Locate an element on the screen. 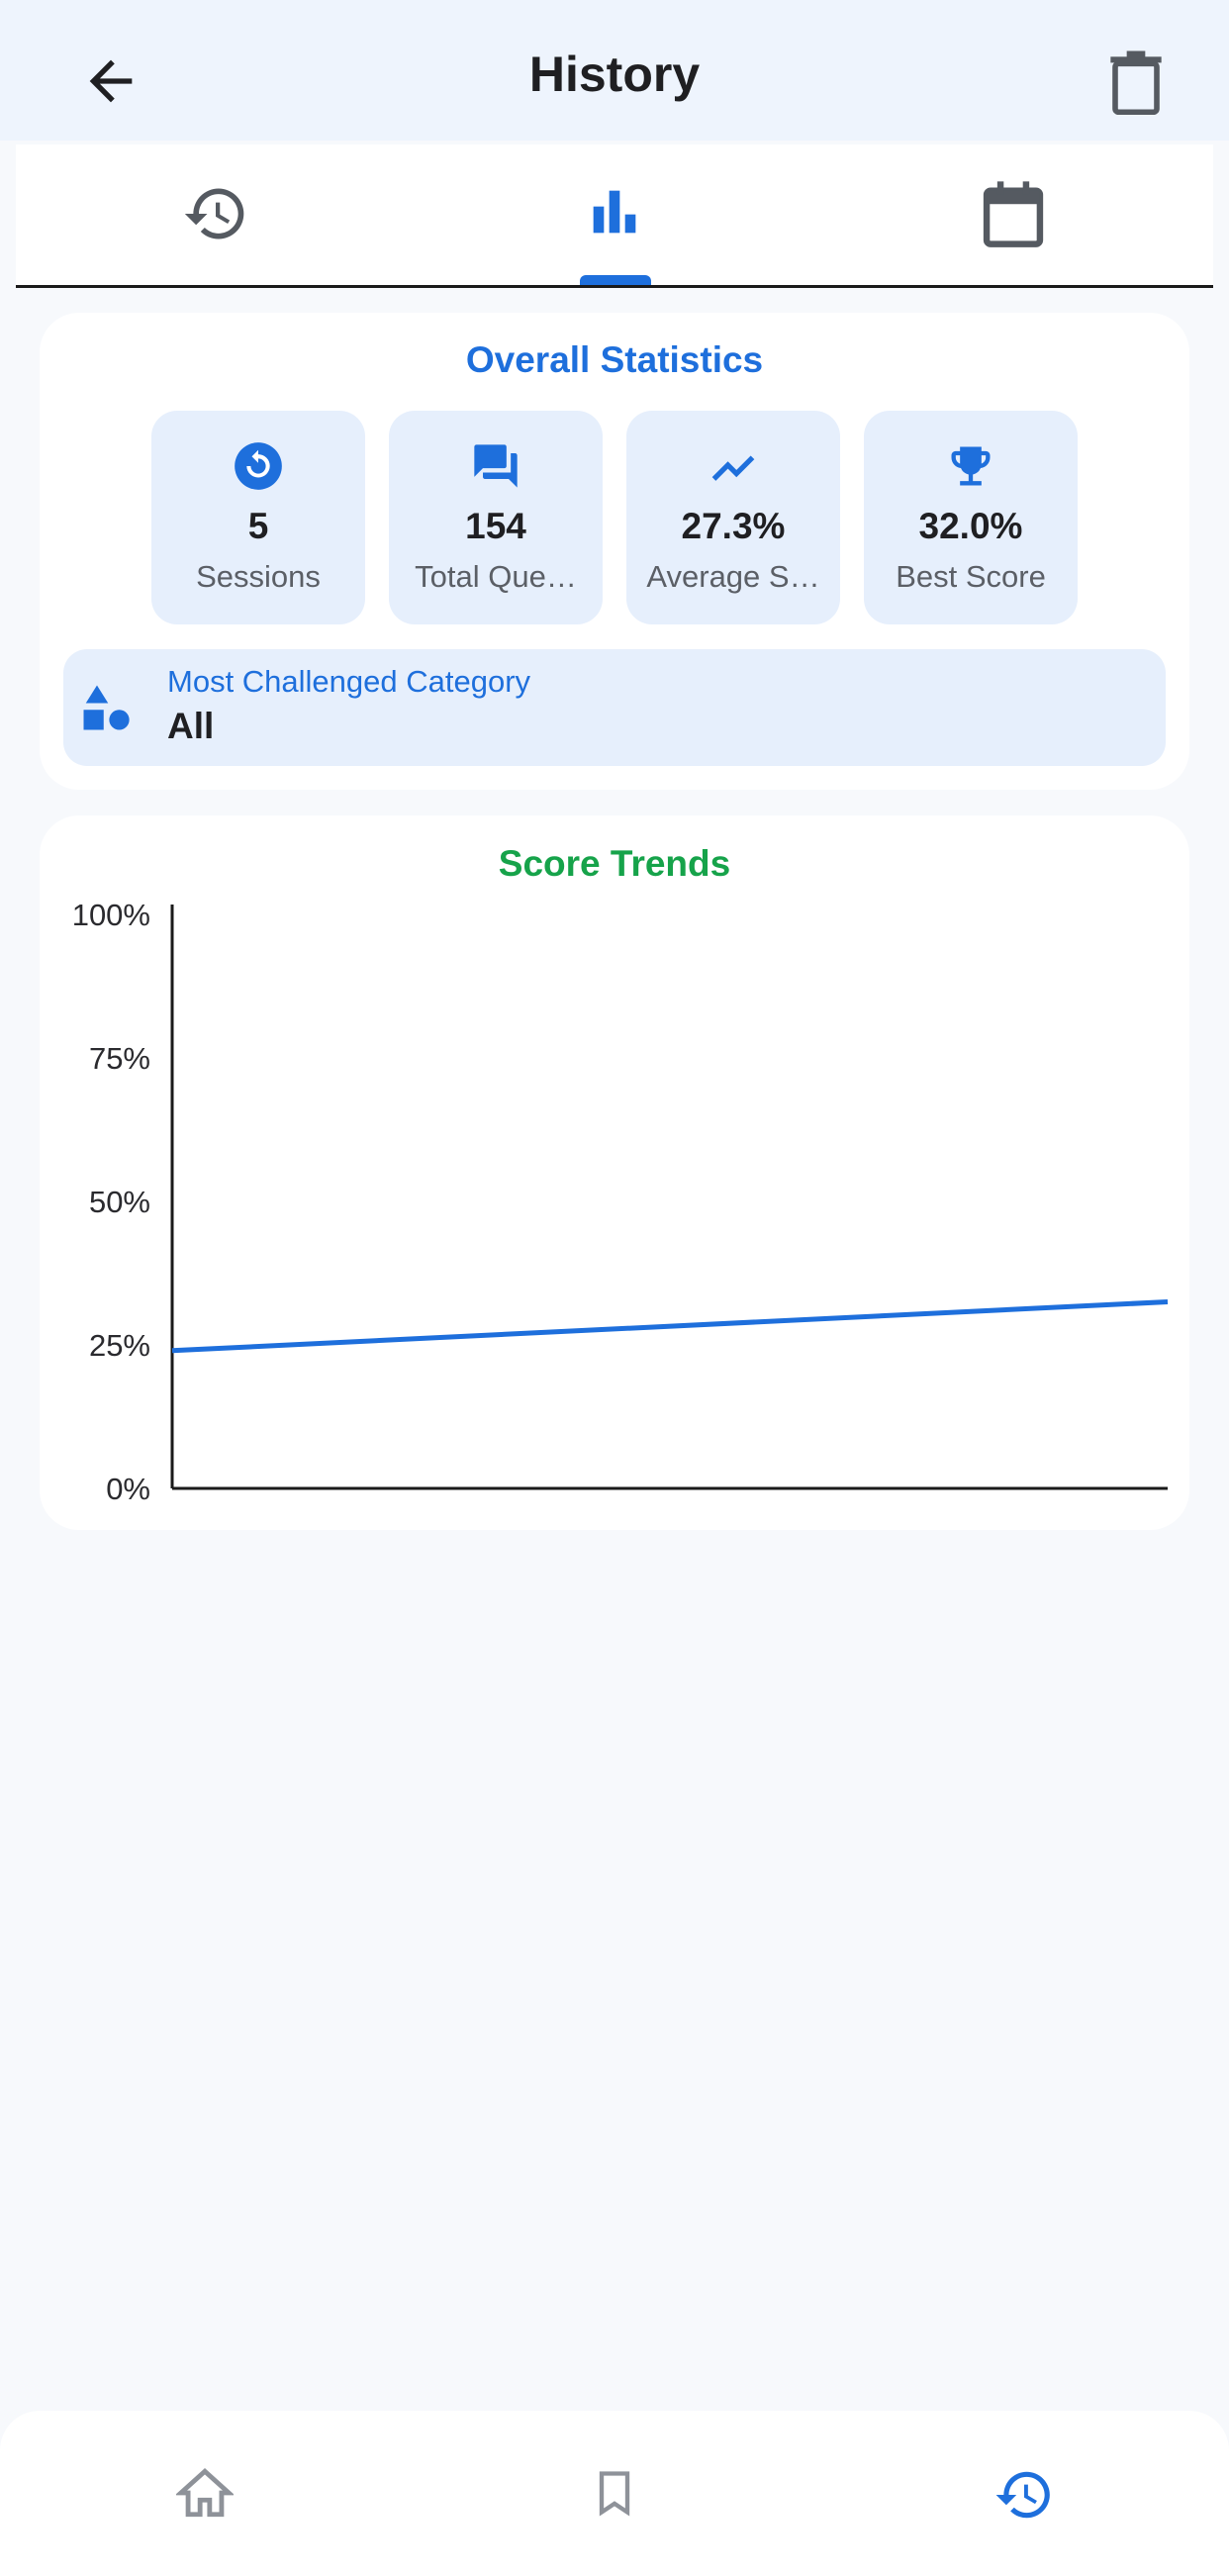 Image resolution: width=1229 pixels, height=2576 pixels. bottom-navigation is located at coordinates (615, 2493).